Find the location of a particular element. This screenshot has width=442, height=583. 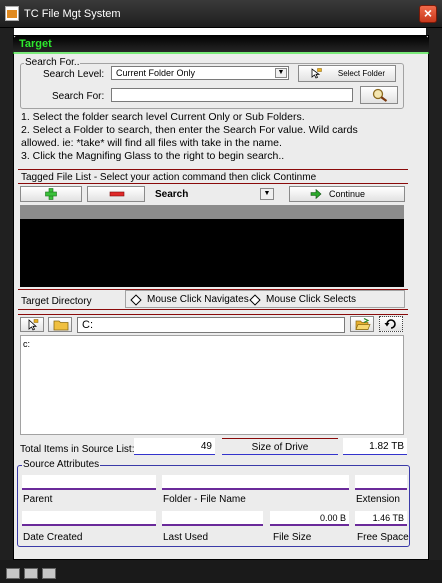

last-used-field is located at coordinates (212, 518).